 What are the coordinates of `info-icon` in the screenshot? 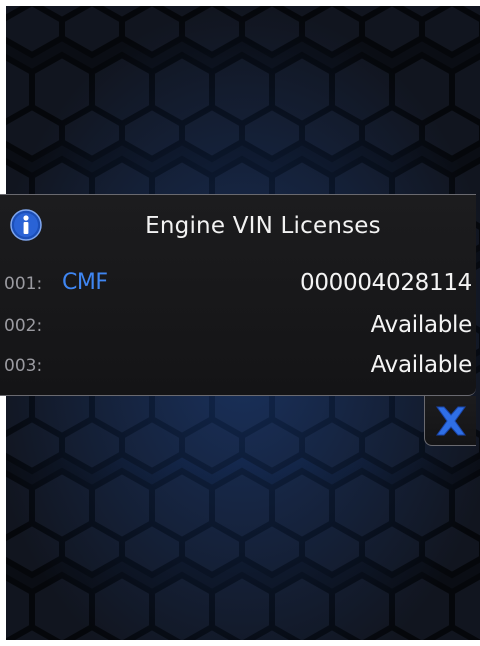 It's located at (26, 225).